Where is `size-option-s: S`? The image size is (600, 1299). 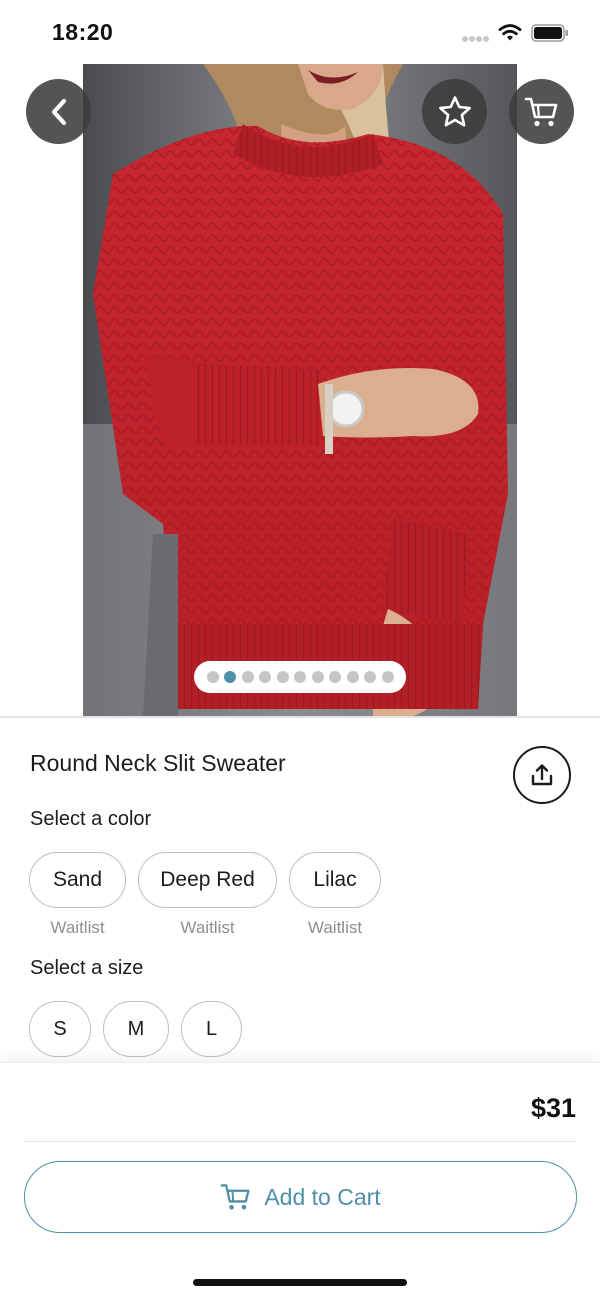
size-option-s: S is located at coordinates (60, 1029).